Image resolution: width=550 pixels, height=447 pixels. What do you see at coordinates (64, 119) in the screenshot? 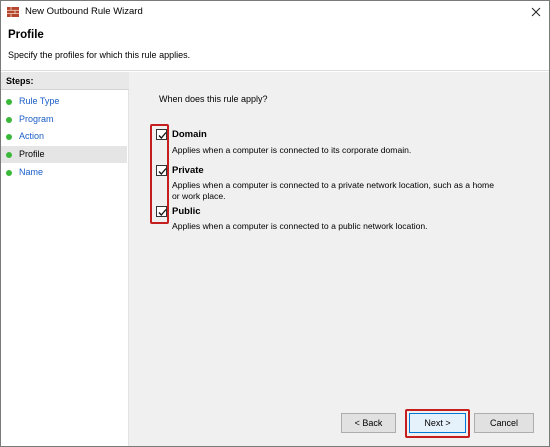
I see `step-program: Program` at bounding box center [64, 119].